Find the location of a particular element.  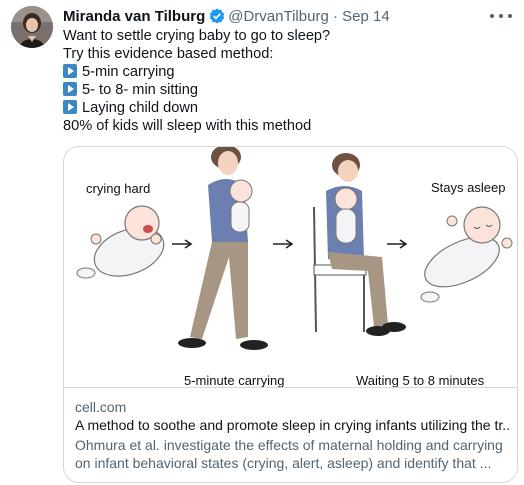

figure-label-asleep: Stays asleep is located at coordinates (468, 187).